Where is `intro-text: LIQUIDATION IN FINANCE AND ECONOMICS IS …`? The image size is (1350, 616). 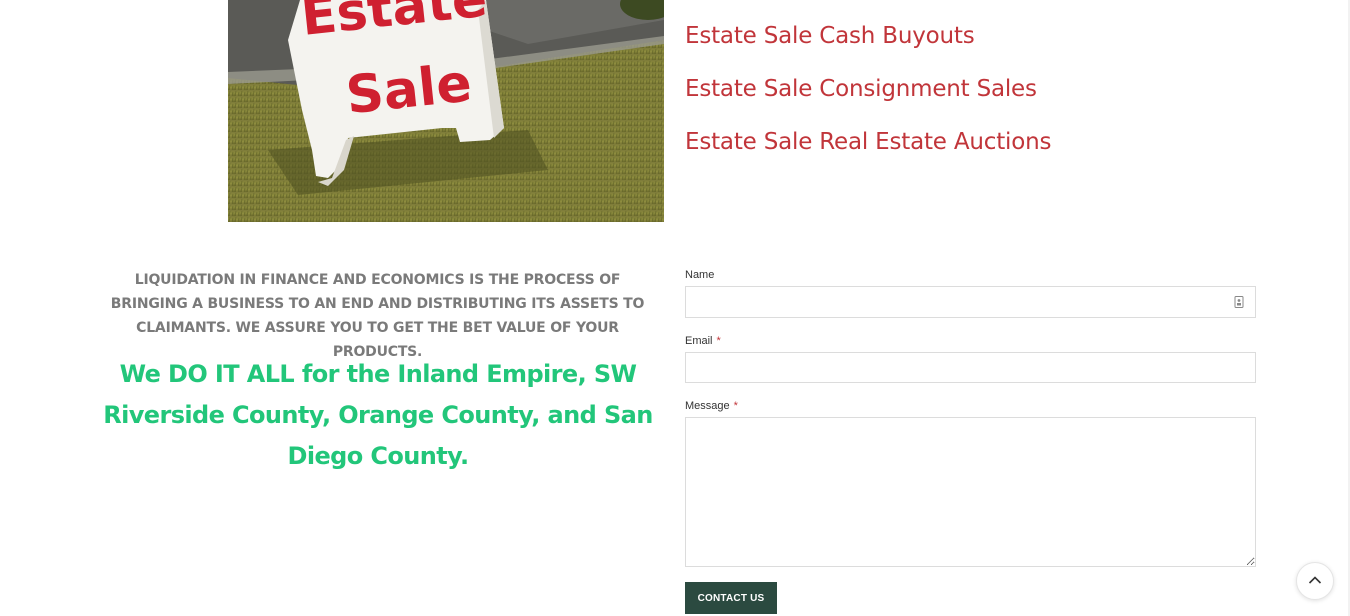 intro-text: LIQUIDATION IN FINANCE AND ECONOMICS IS … is located at coordinates (377, 316).